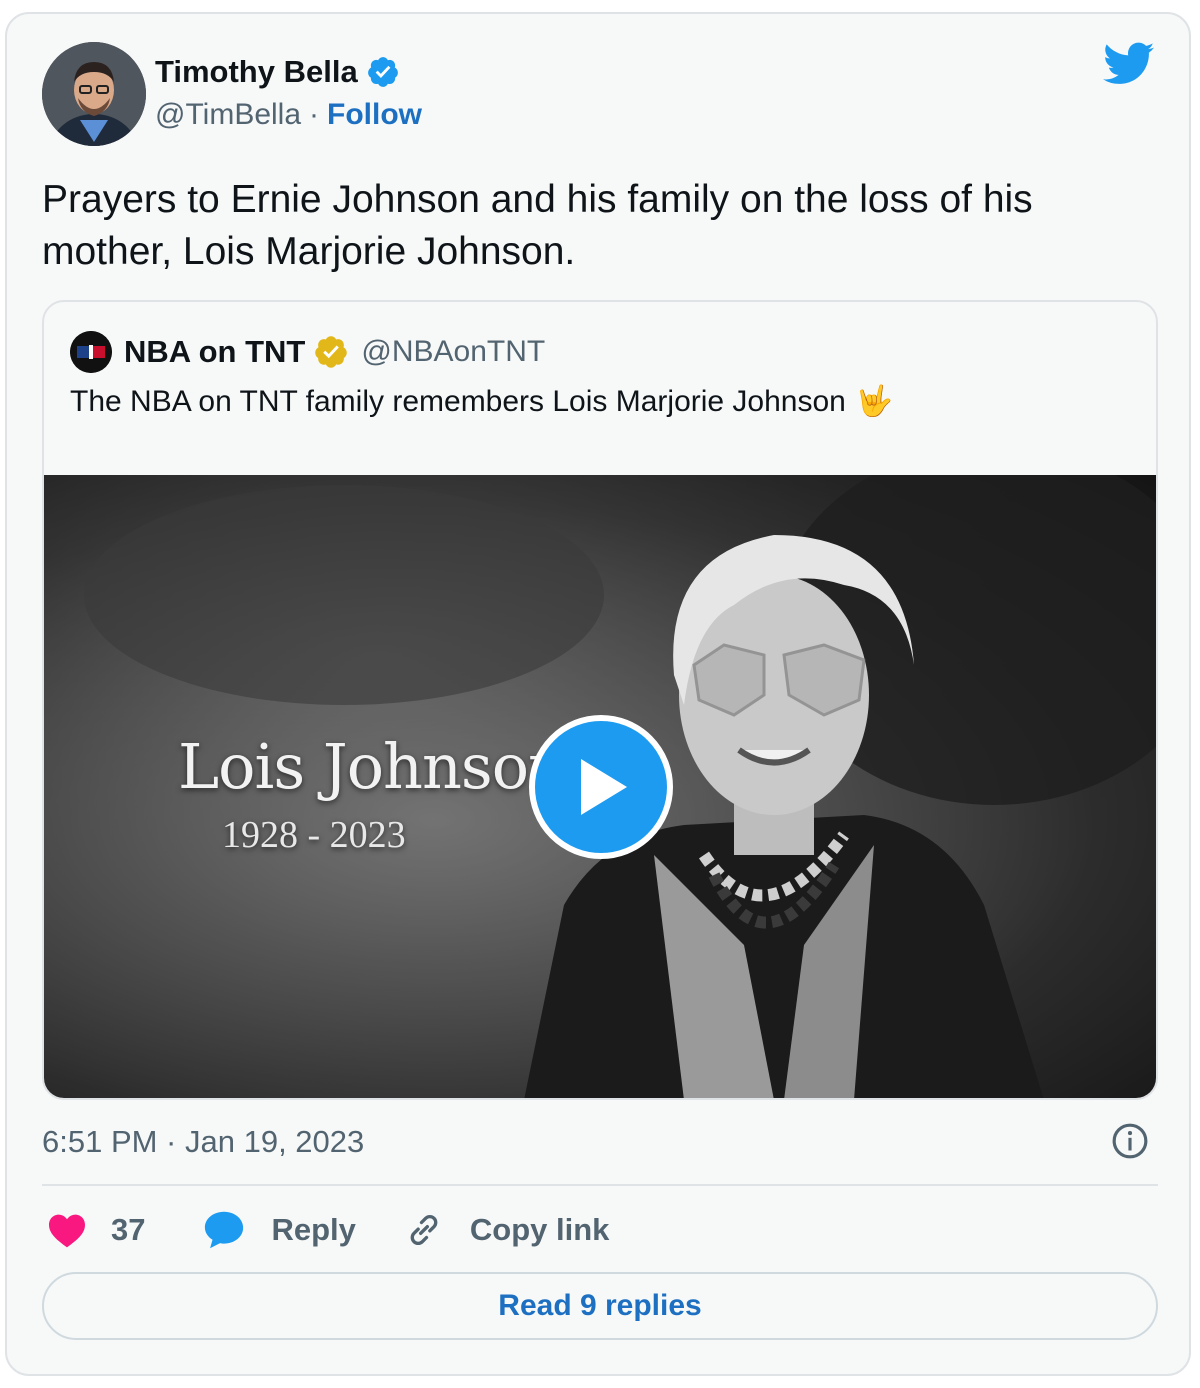 This screenshot has height=1388, width=1200. Describe the element at coordinates (214, 352) in the screenshot. I see `quoted-author-name: NBA on TNT` at that location.